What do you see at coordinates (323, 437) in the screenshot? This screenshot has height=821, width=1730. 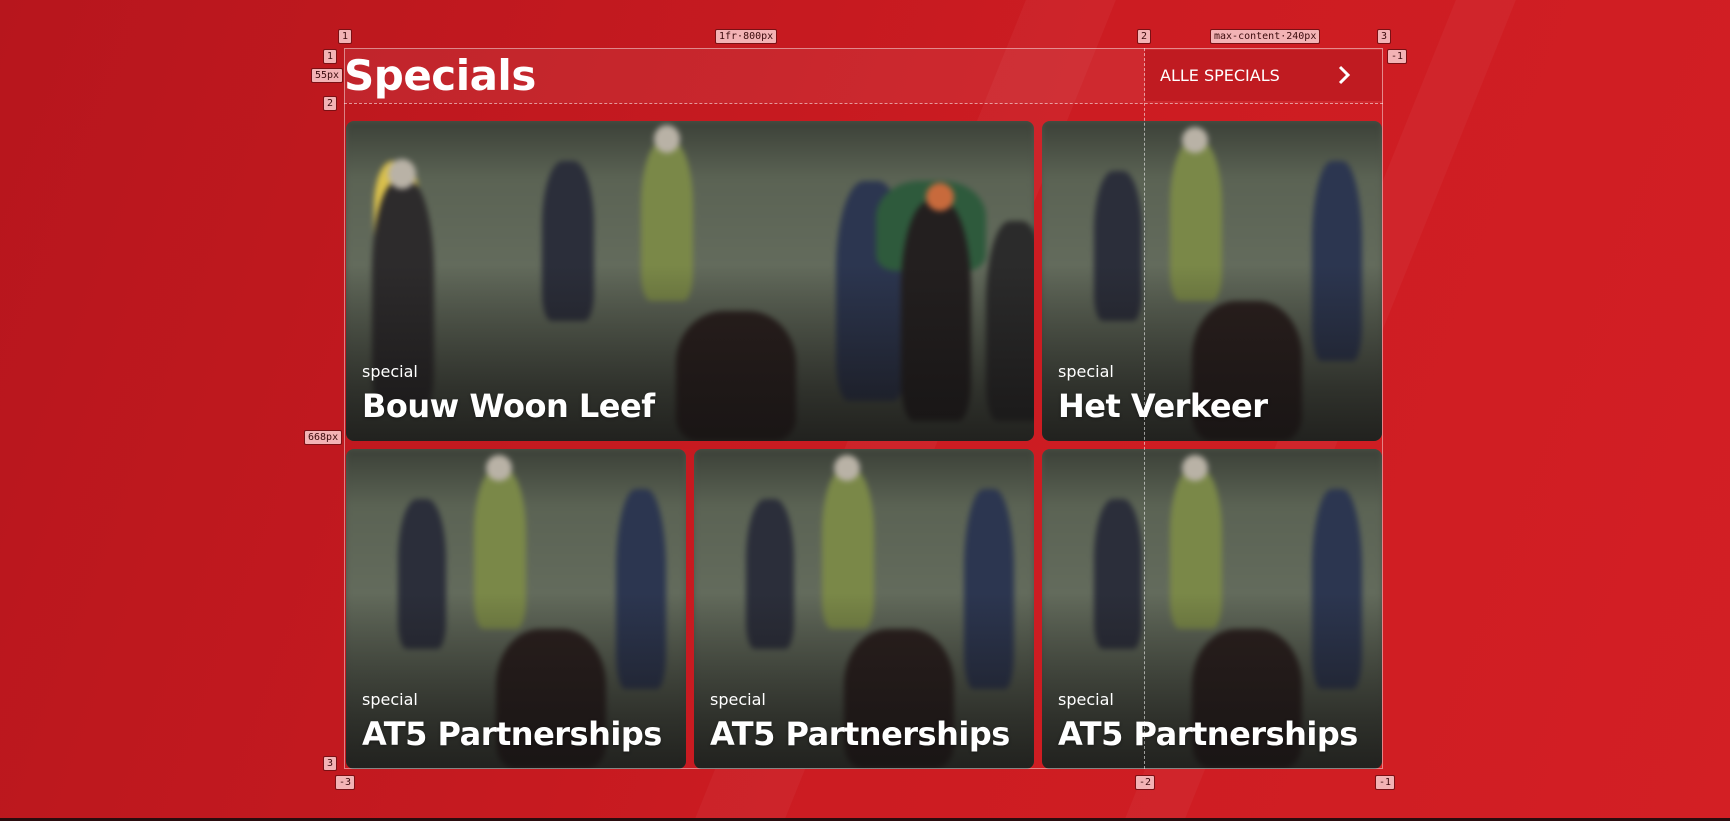 I see `grid-row-track-label: 668px` at bounding box center [323, 437].